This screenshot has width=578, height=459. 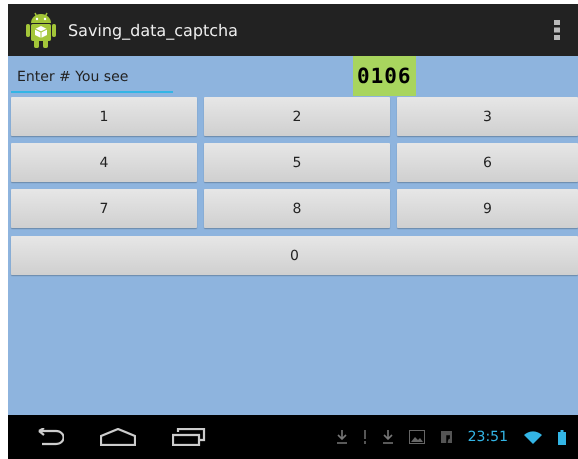 I want to click on android-robot-icon, so click(x=41, y=30).